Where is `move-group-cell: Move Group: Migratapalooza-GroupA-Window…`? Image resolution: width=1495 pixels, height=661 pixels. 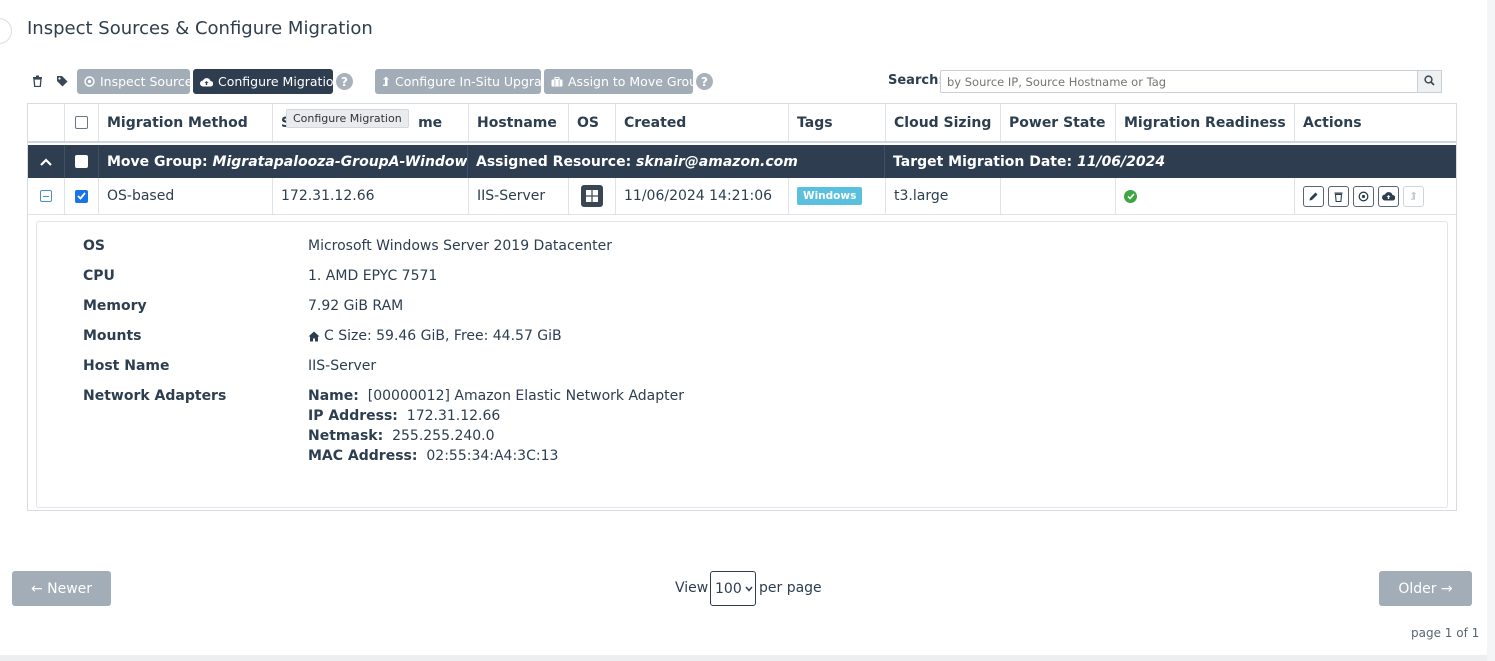 move-group-cell: Move Group: Migratapalooza-GroupA-Window… is located at coordinates (283, 161).